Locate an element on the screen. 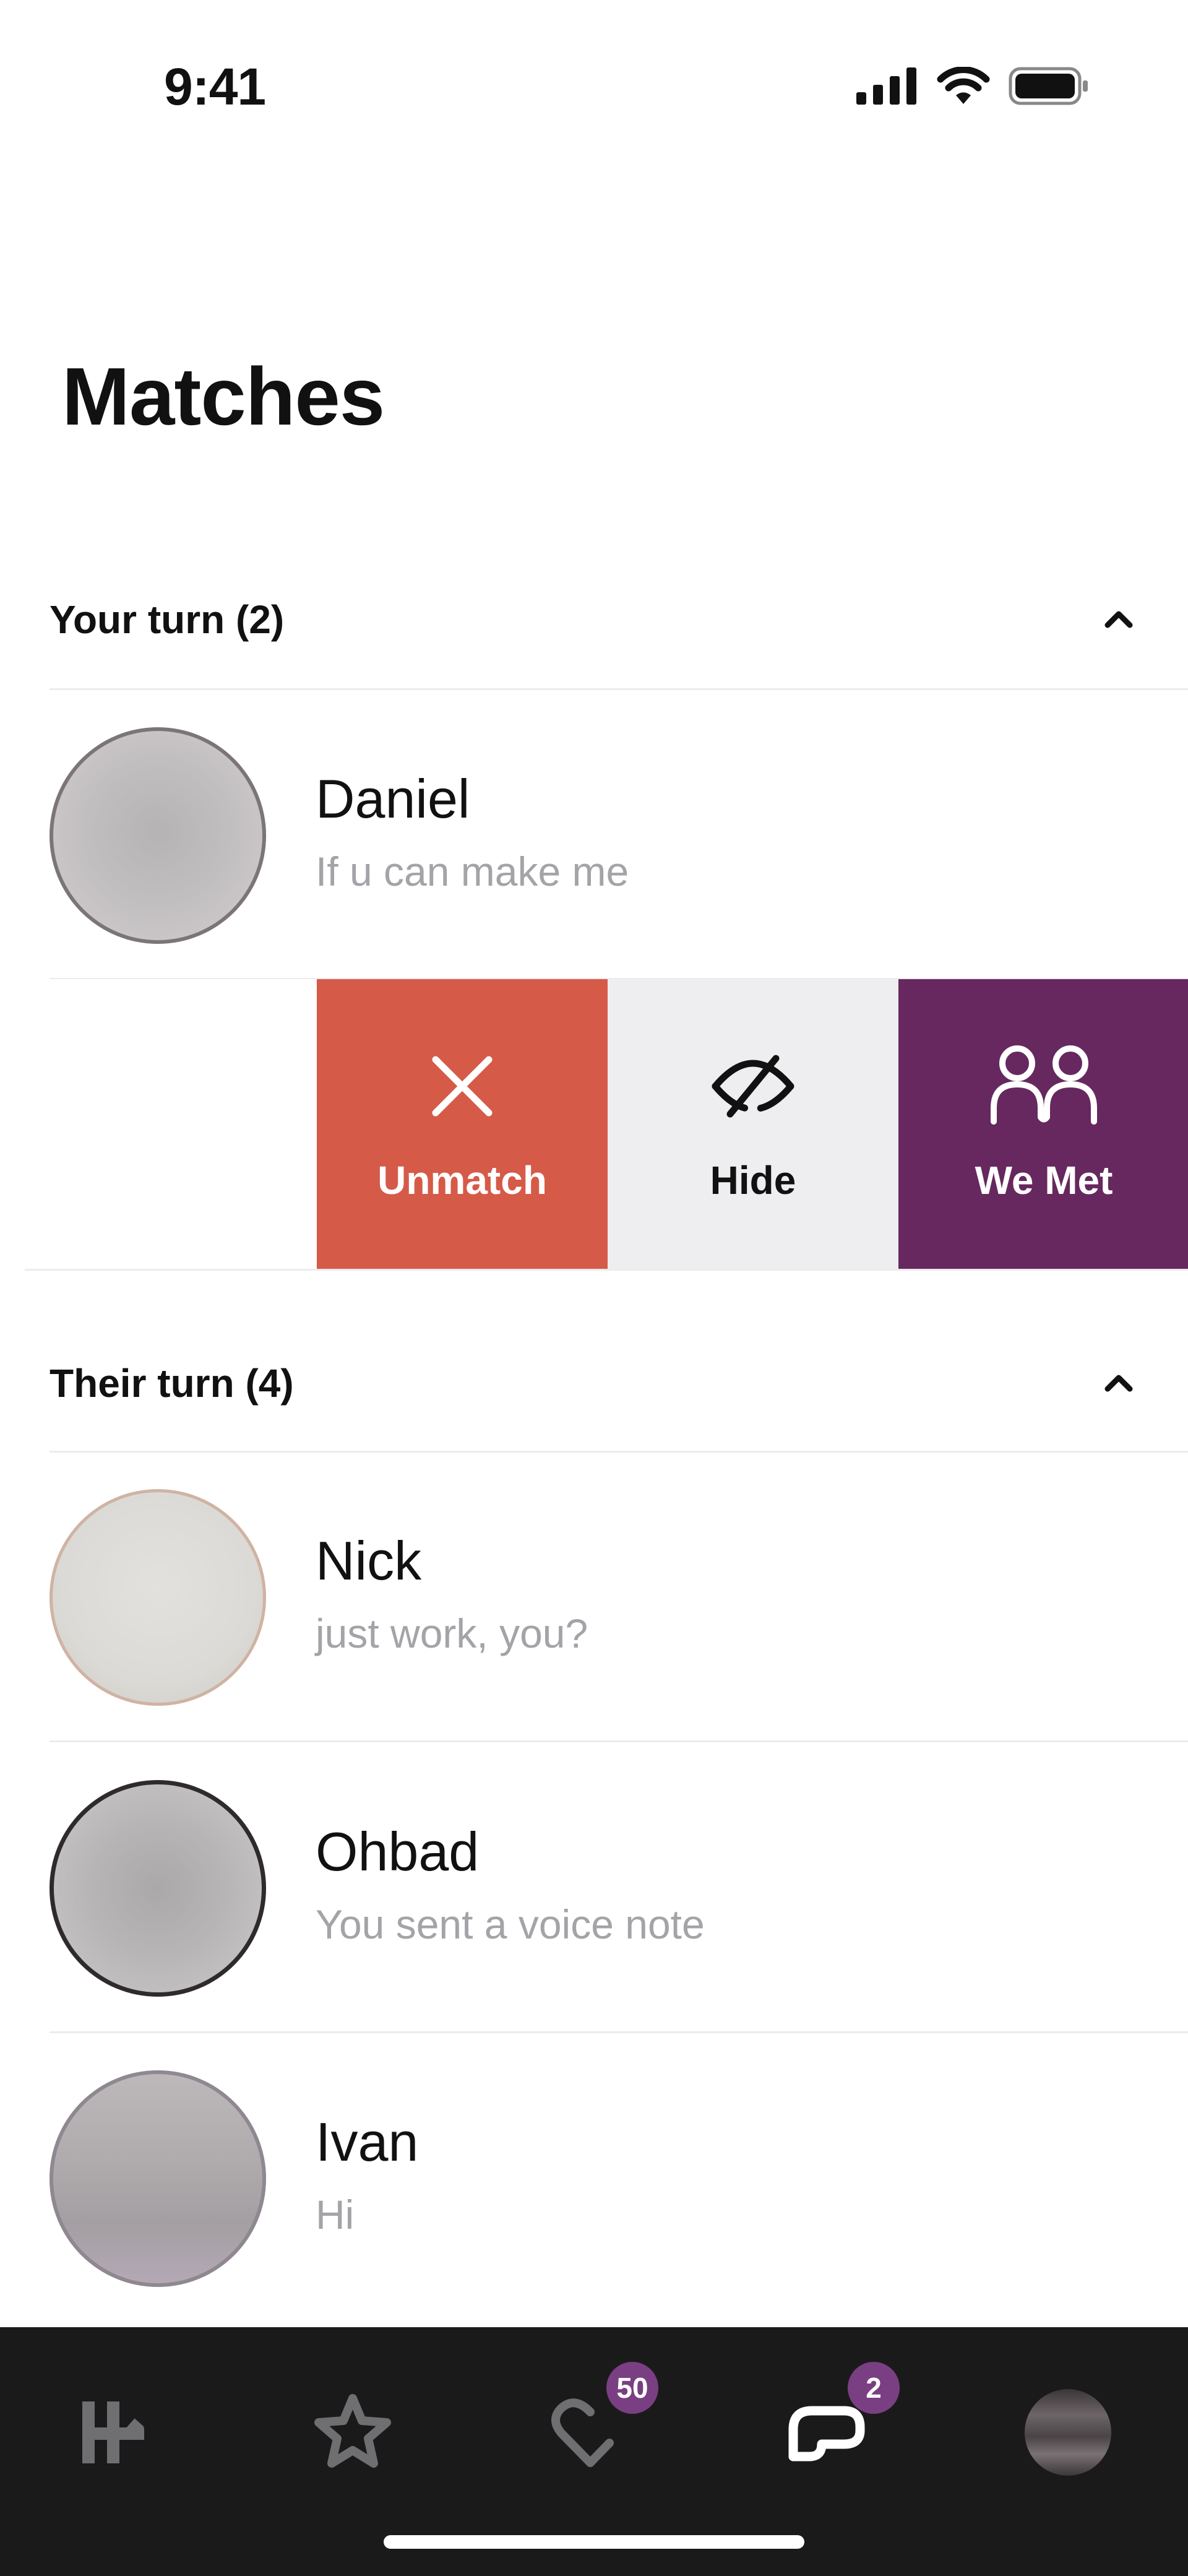 The image size is (1188, 2576). status-icons is located at coordinates (972, 86).